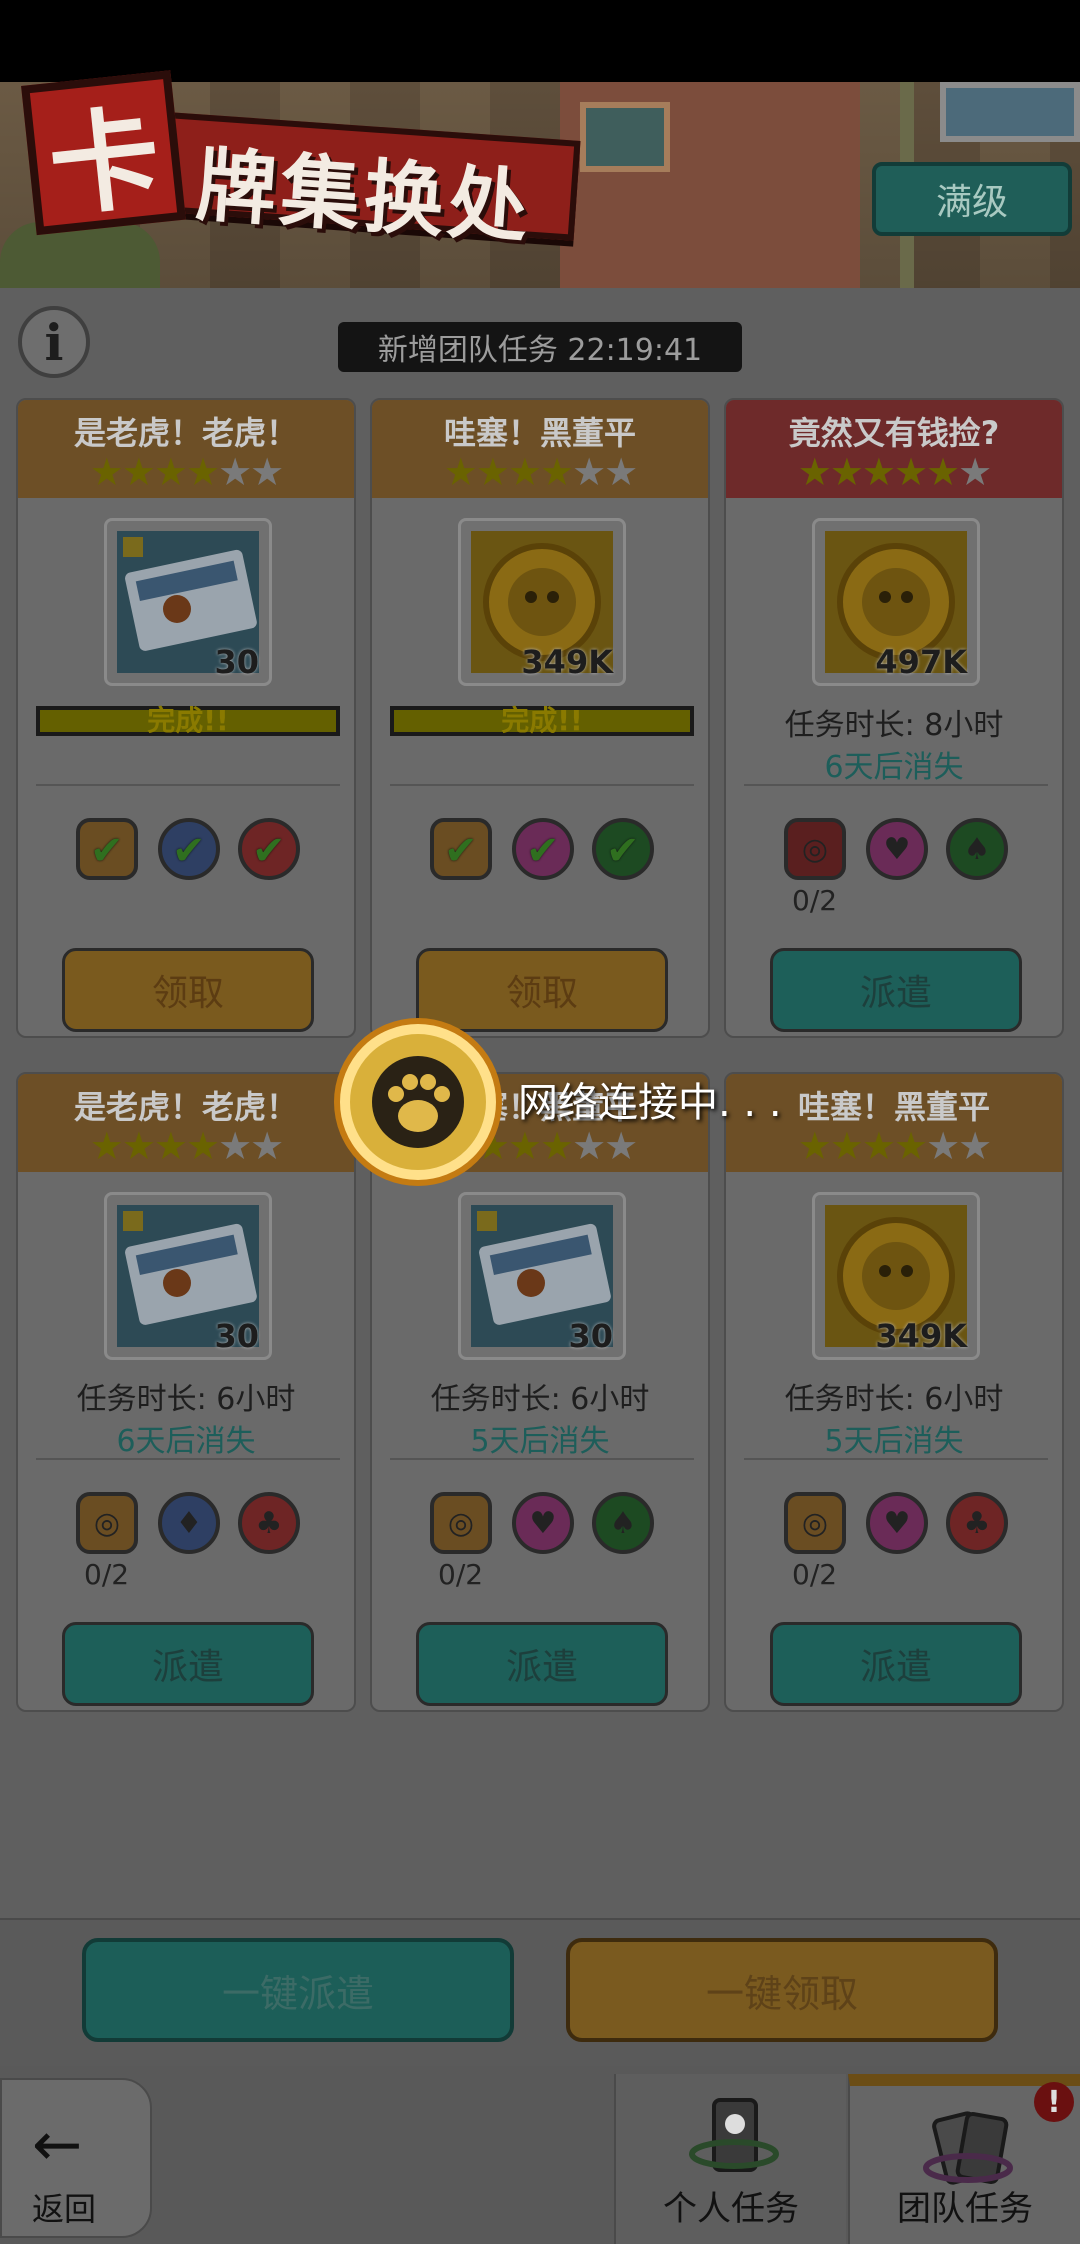 This screenshot has width=1080, height=2244. Describe the element at coordinates (57, 2145) in the screenshot. I see `back-arrow-icon: ←` at that location.